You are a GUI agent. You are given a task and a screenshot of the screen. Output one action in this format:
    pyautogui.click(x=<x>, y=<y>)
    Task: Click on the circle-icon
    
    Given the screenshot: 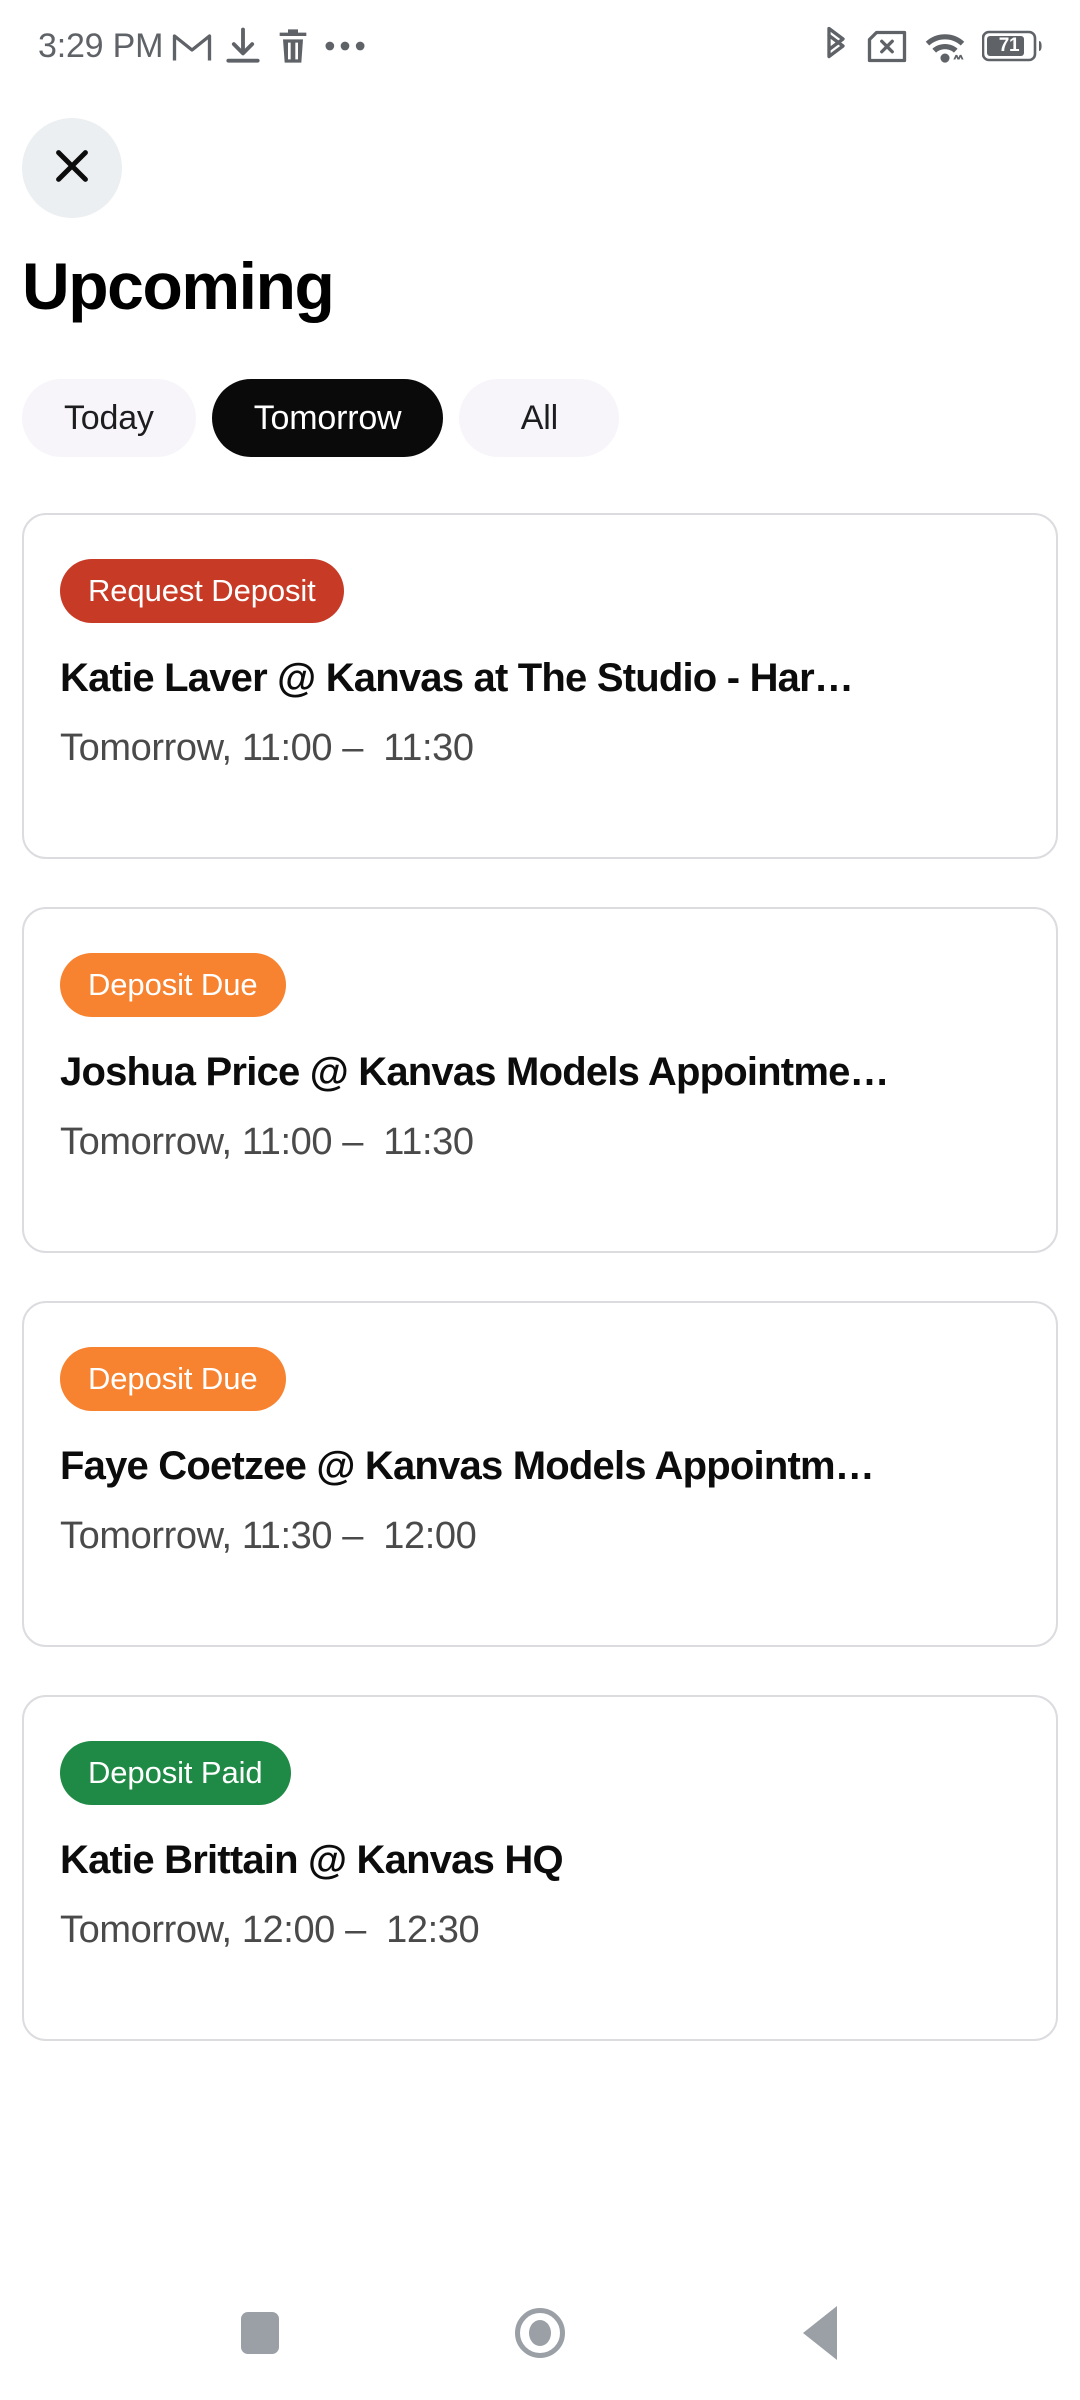 What is the action you would take?
    pyautogui.click(x=540, y=2332)
    